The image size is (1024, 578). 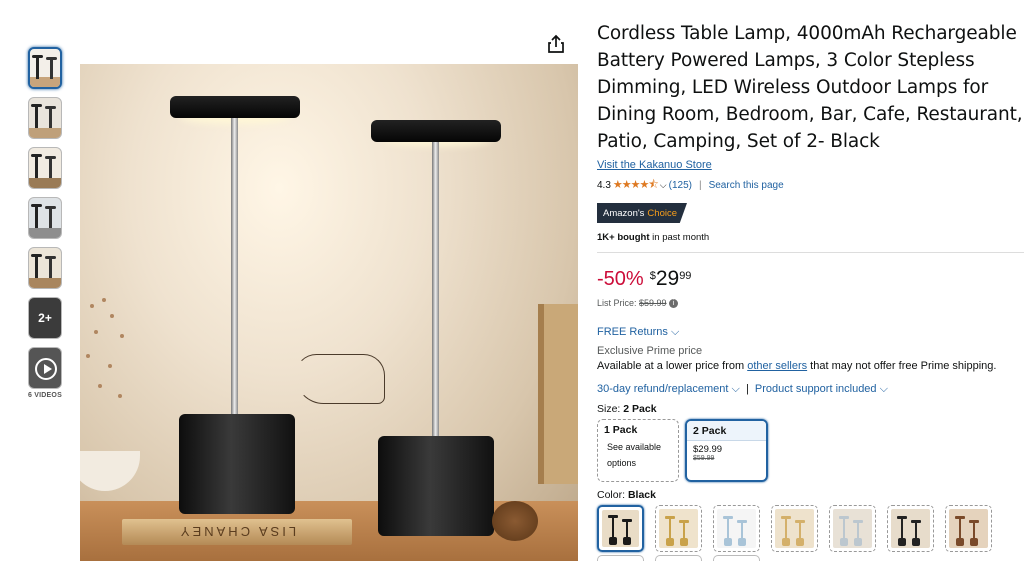 I want to click on star-rating-icon: ★★★★⯪, so click(x=636, y=185).